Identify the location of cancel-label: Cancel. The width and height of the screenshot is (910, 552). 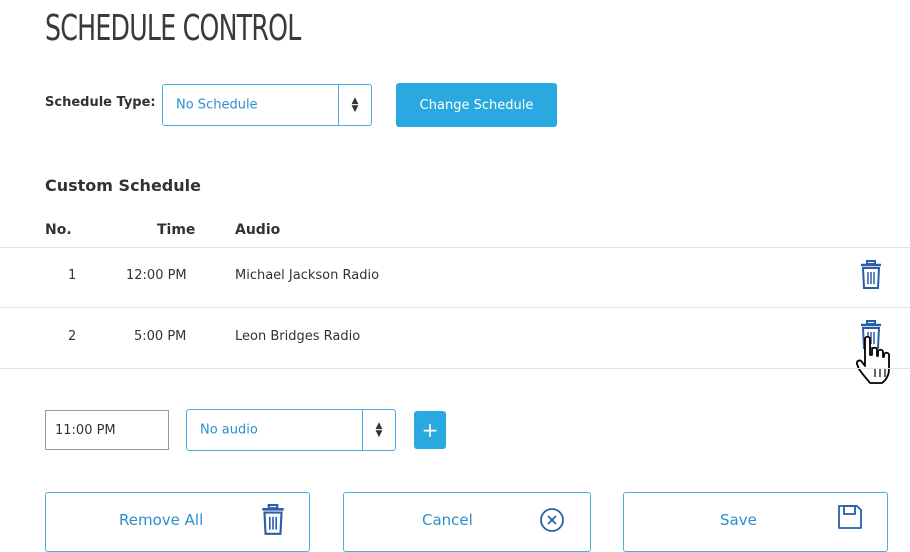
(447, 520).